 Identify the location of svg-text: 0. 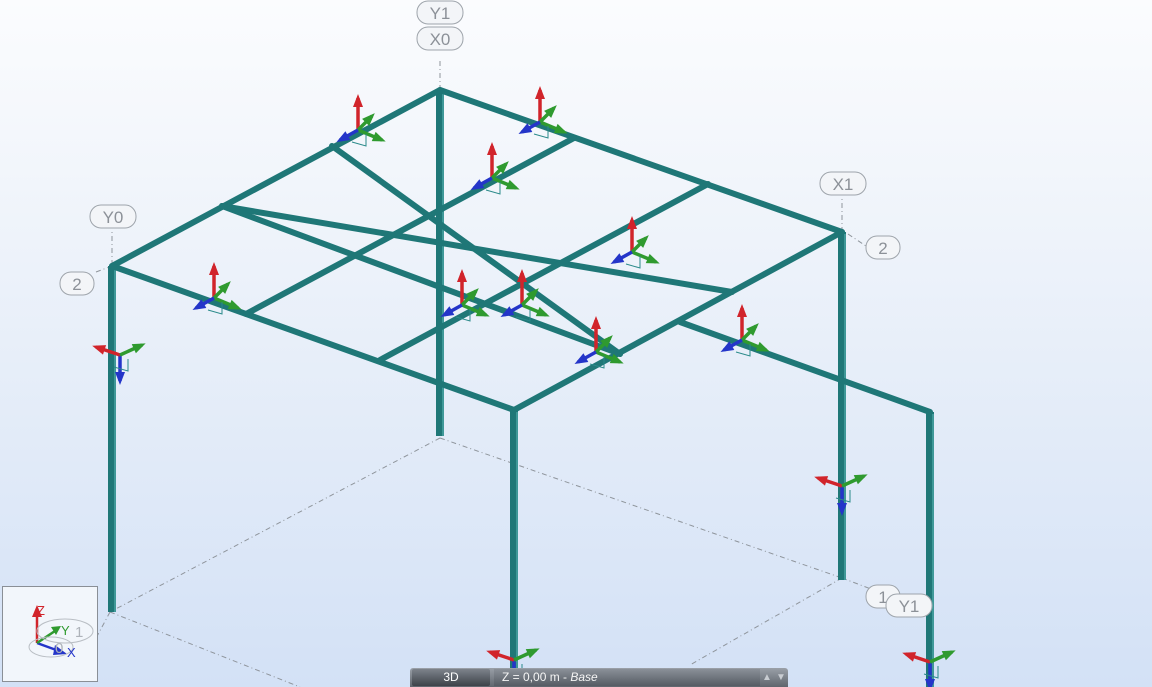
(59, 648).